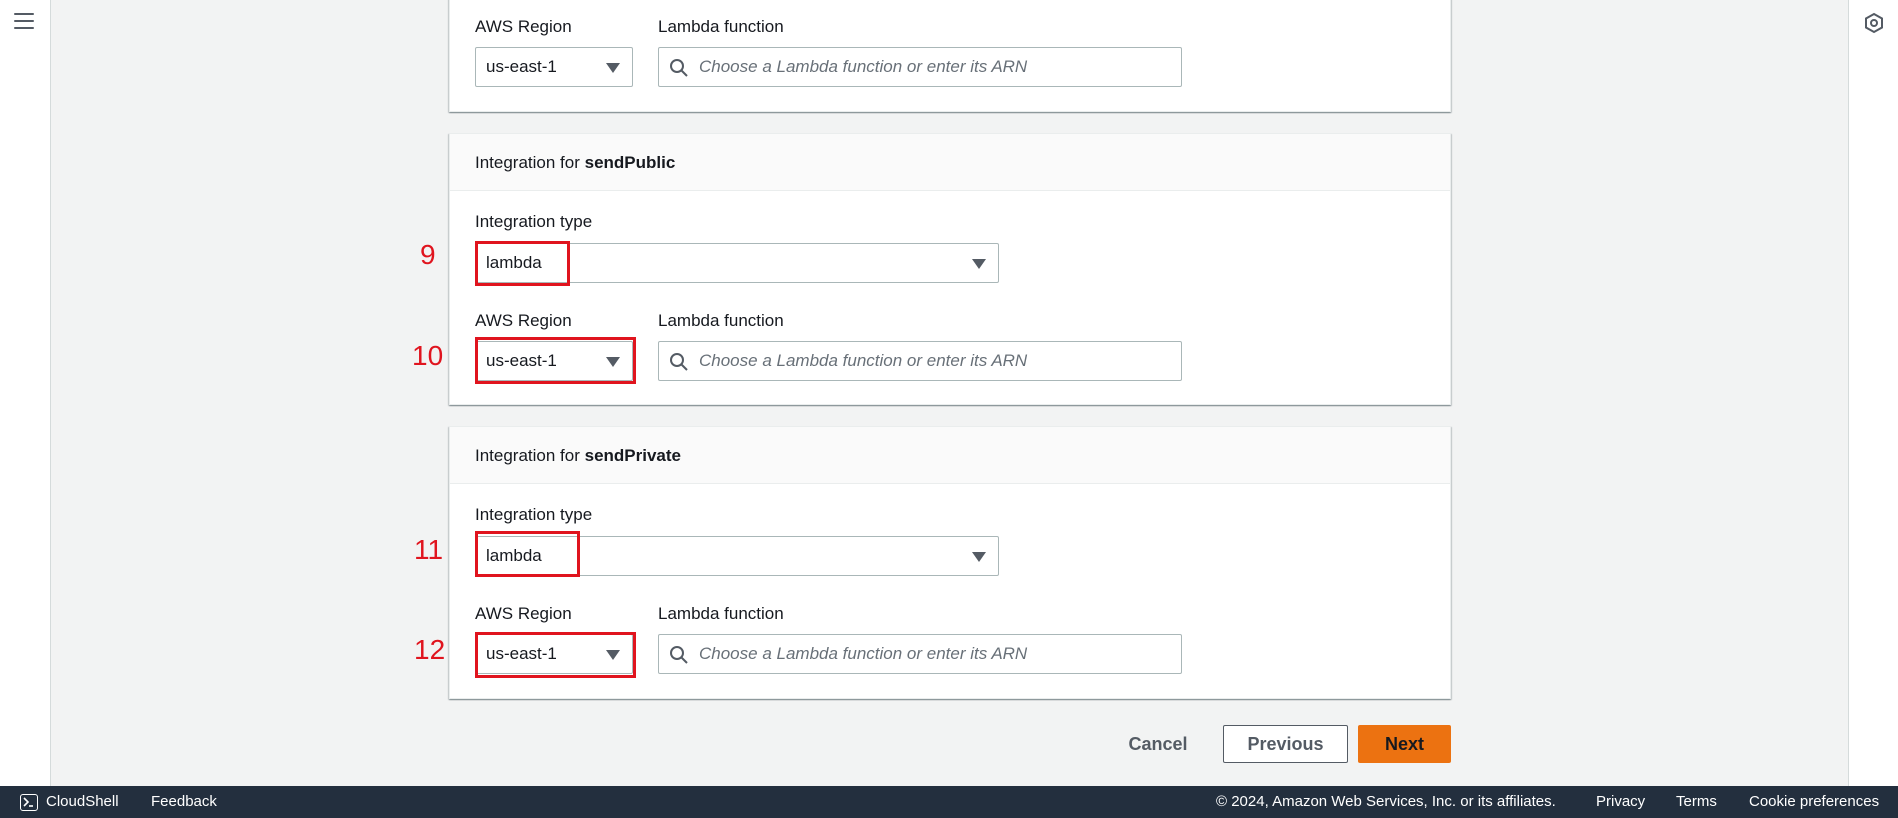 The image size is (1898, 818). I want to click on notifications-icon, so click(1874, 23).